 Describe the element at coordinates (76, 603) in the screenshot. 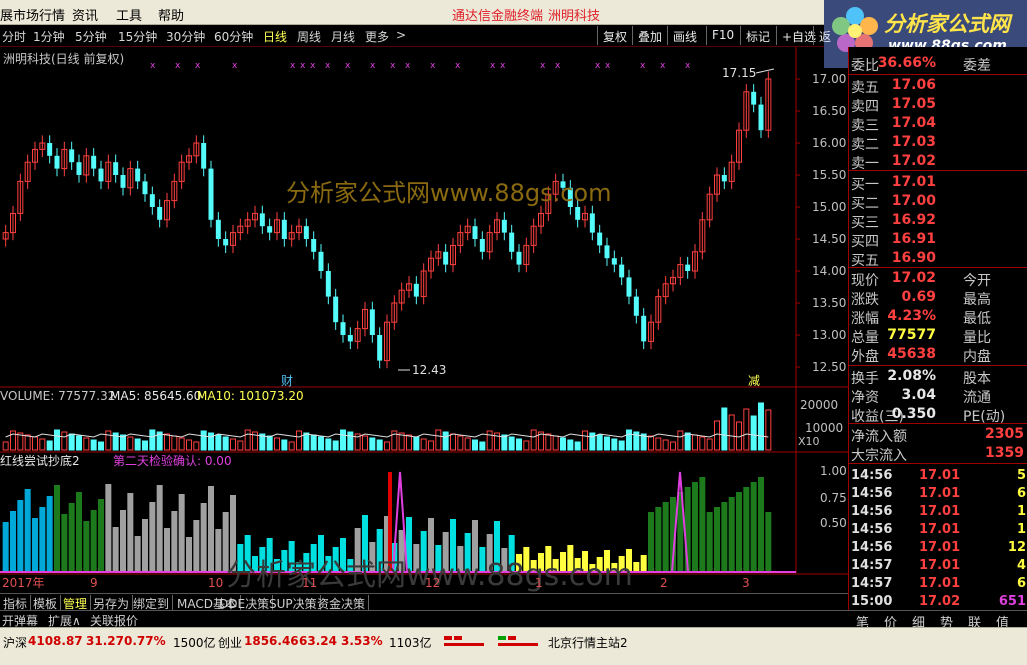

I see `indicator-tab: 管理` at that location.